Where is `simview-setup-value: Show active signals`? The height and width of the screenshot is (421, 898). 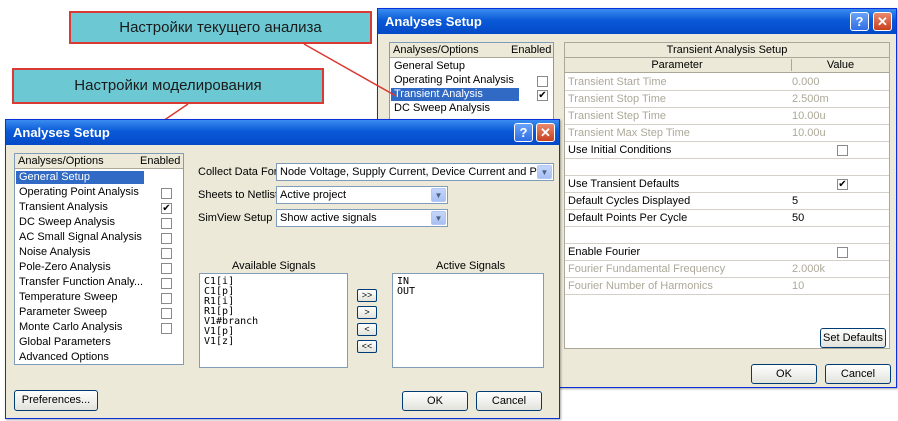
simview-setup-value: Show active signals is located at coordinates (328, 218).